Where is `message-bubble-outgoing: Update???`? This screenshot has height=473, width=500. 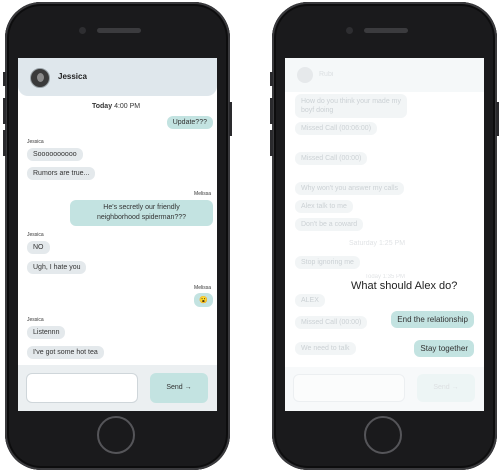 message-bubble-outgoing: Update??? is located at coordinates (189, 122).